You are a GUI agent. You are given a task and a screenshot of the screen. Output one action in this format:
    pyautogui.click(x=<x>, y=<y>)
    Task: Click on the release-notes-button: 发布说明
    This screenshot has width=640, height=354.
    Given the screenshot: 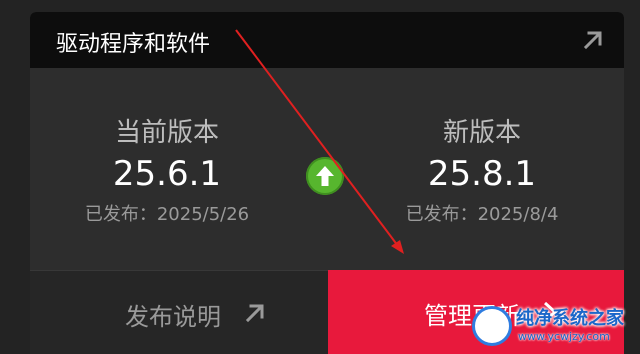 What is the action you would take?
    pyautogui.click(x=179, y=312)
    